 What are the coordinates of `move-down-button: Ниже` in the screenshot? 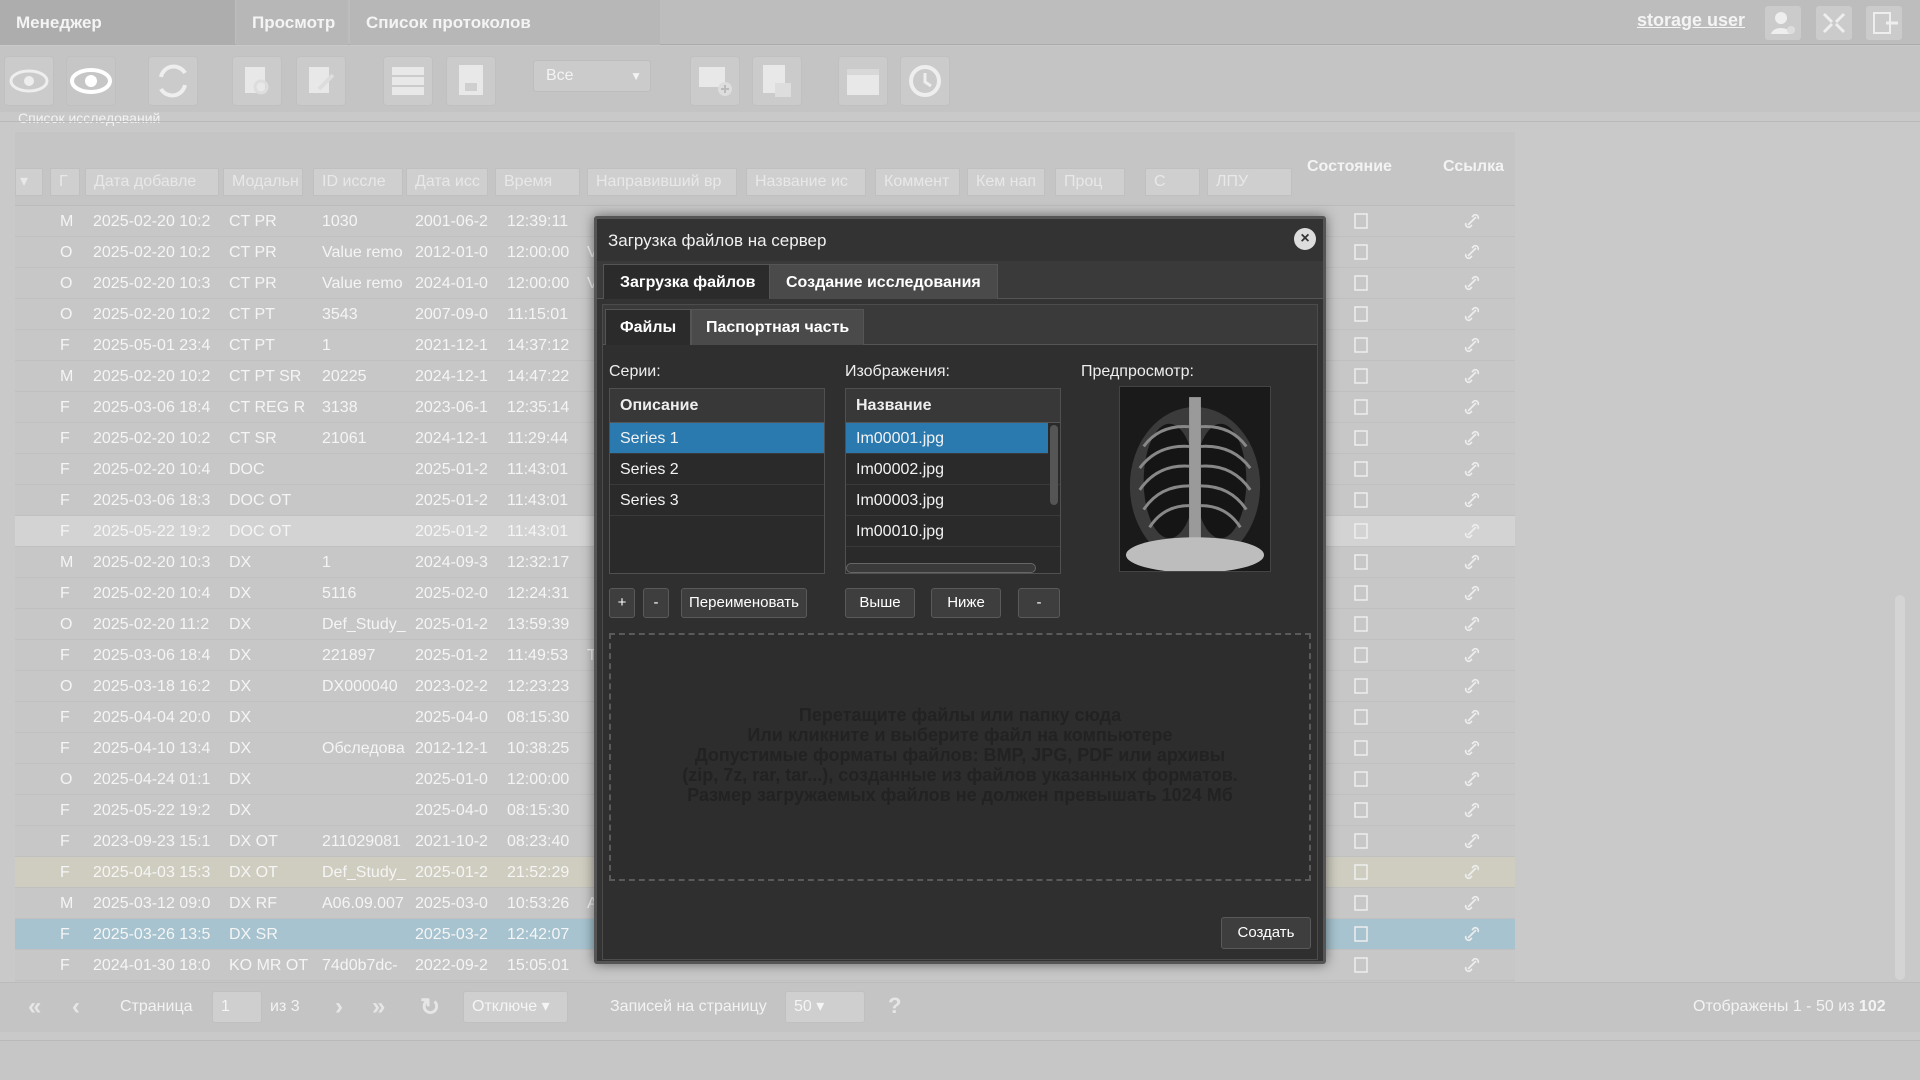 It's located at (966, 603).